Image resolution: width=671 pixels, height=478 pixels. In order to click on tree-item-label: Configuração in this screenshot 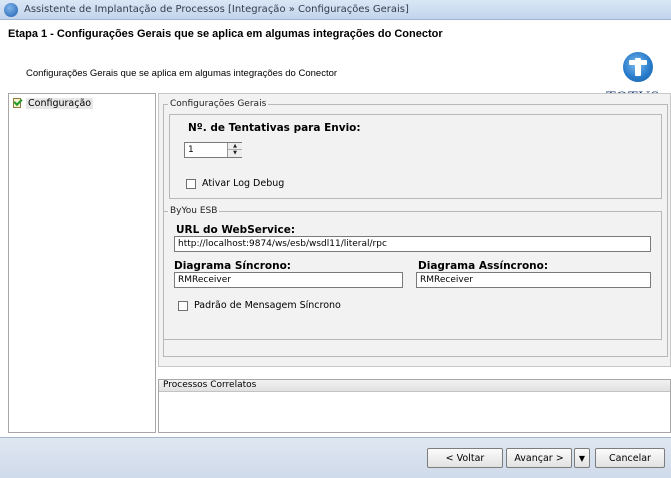, I will do `click(60, 103)`.